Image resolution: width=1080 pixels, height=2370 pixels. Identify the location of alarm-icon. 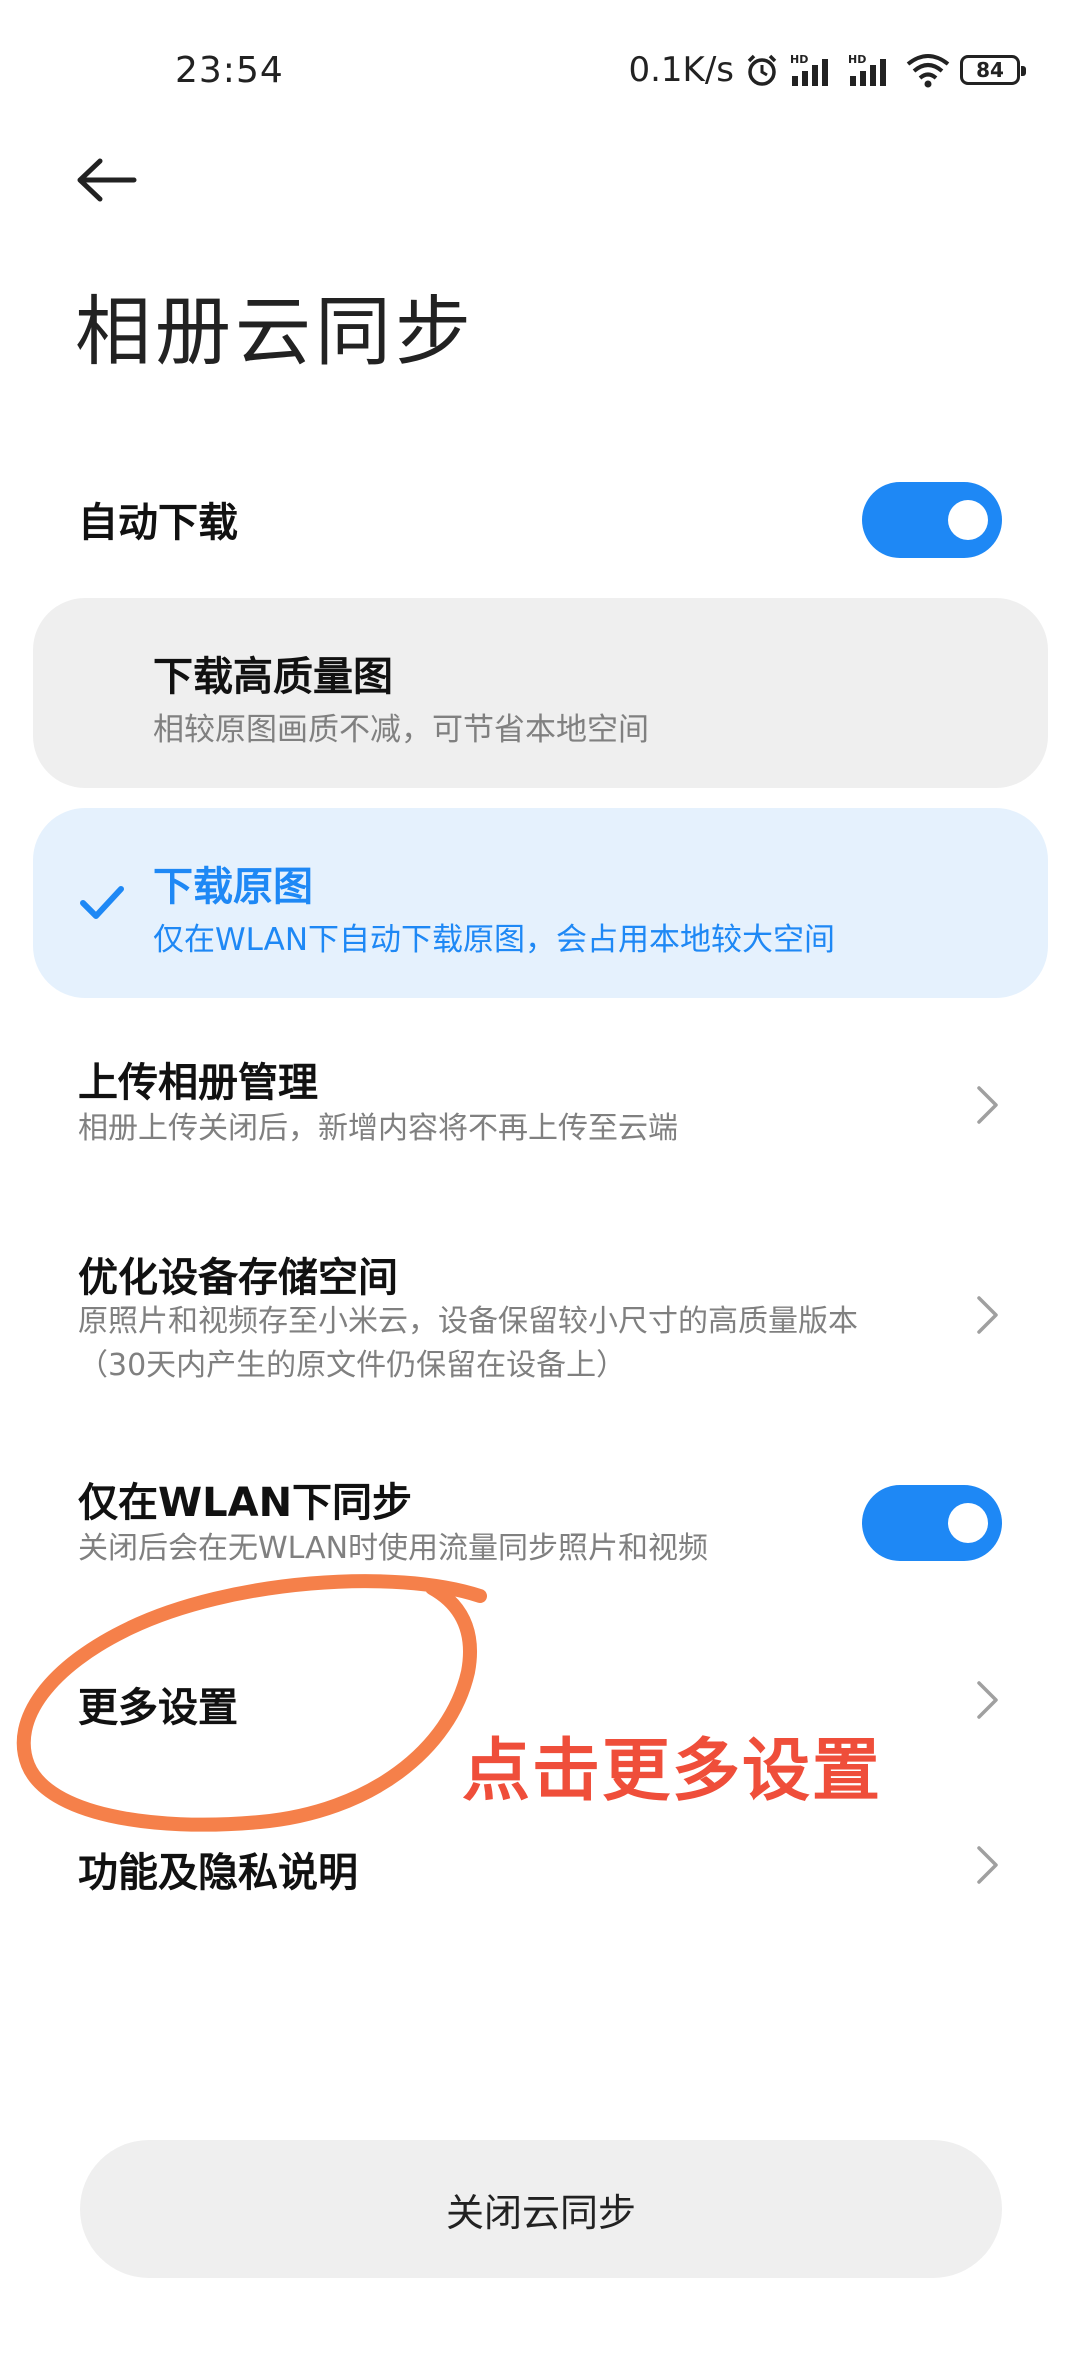
(762, 70).